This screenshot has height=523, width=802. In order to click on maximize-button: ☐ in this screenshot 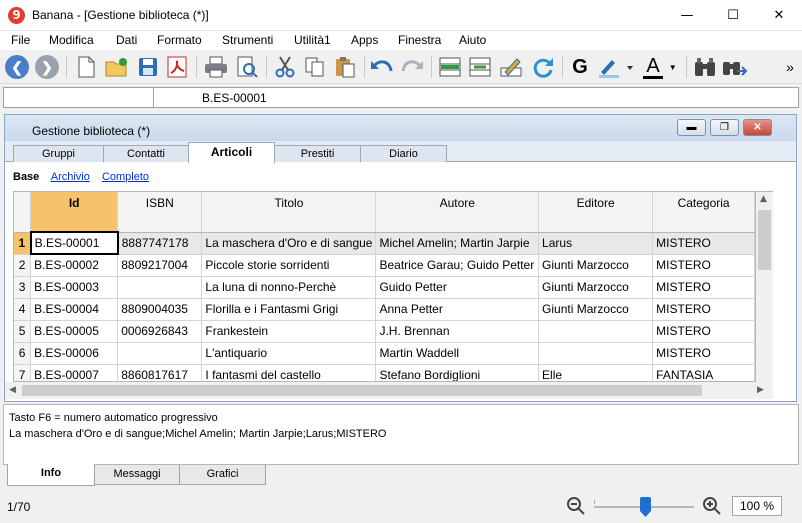, I will do `click(733, 15)`.